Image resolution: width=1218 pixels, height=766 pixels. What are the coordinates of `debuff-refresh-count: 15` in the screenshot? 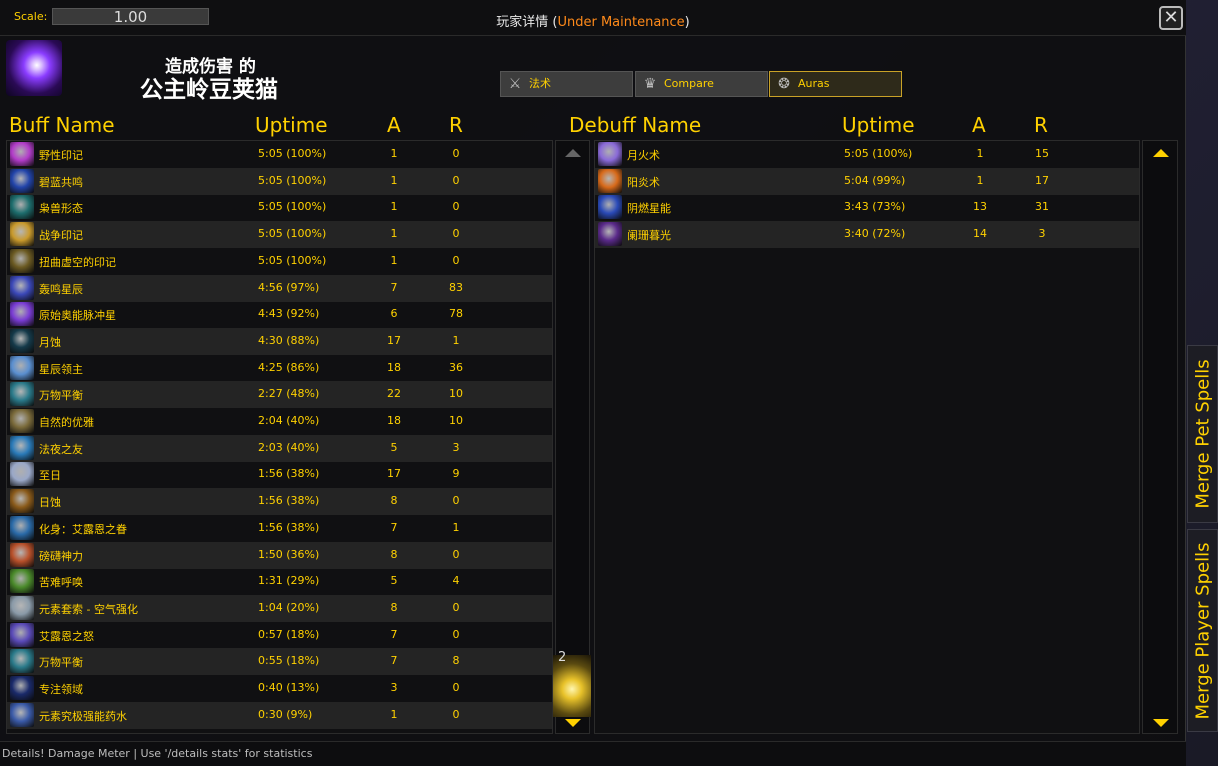 It's located at (1042, 153).